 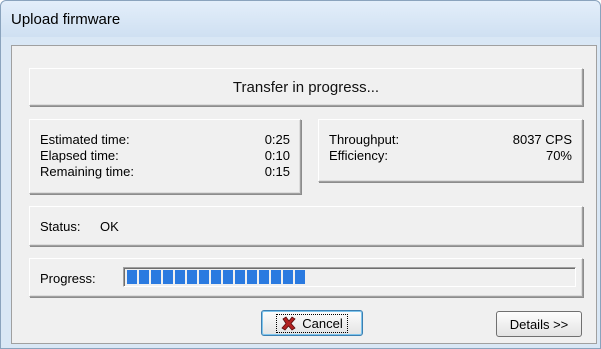 I want to click on cancel-button-content: Cancel, so click(x=312, y=323).